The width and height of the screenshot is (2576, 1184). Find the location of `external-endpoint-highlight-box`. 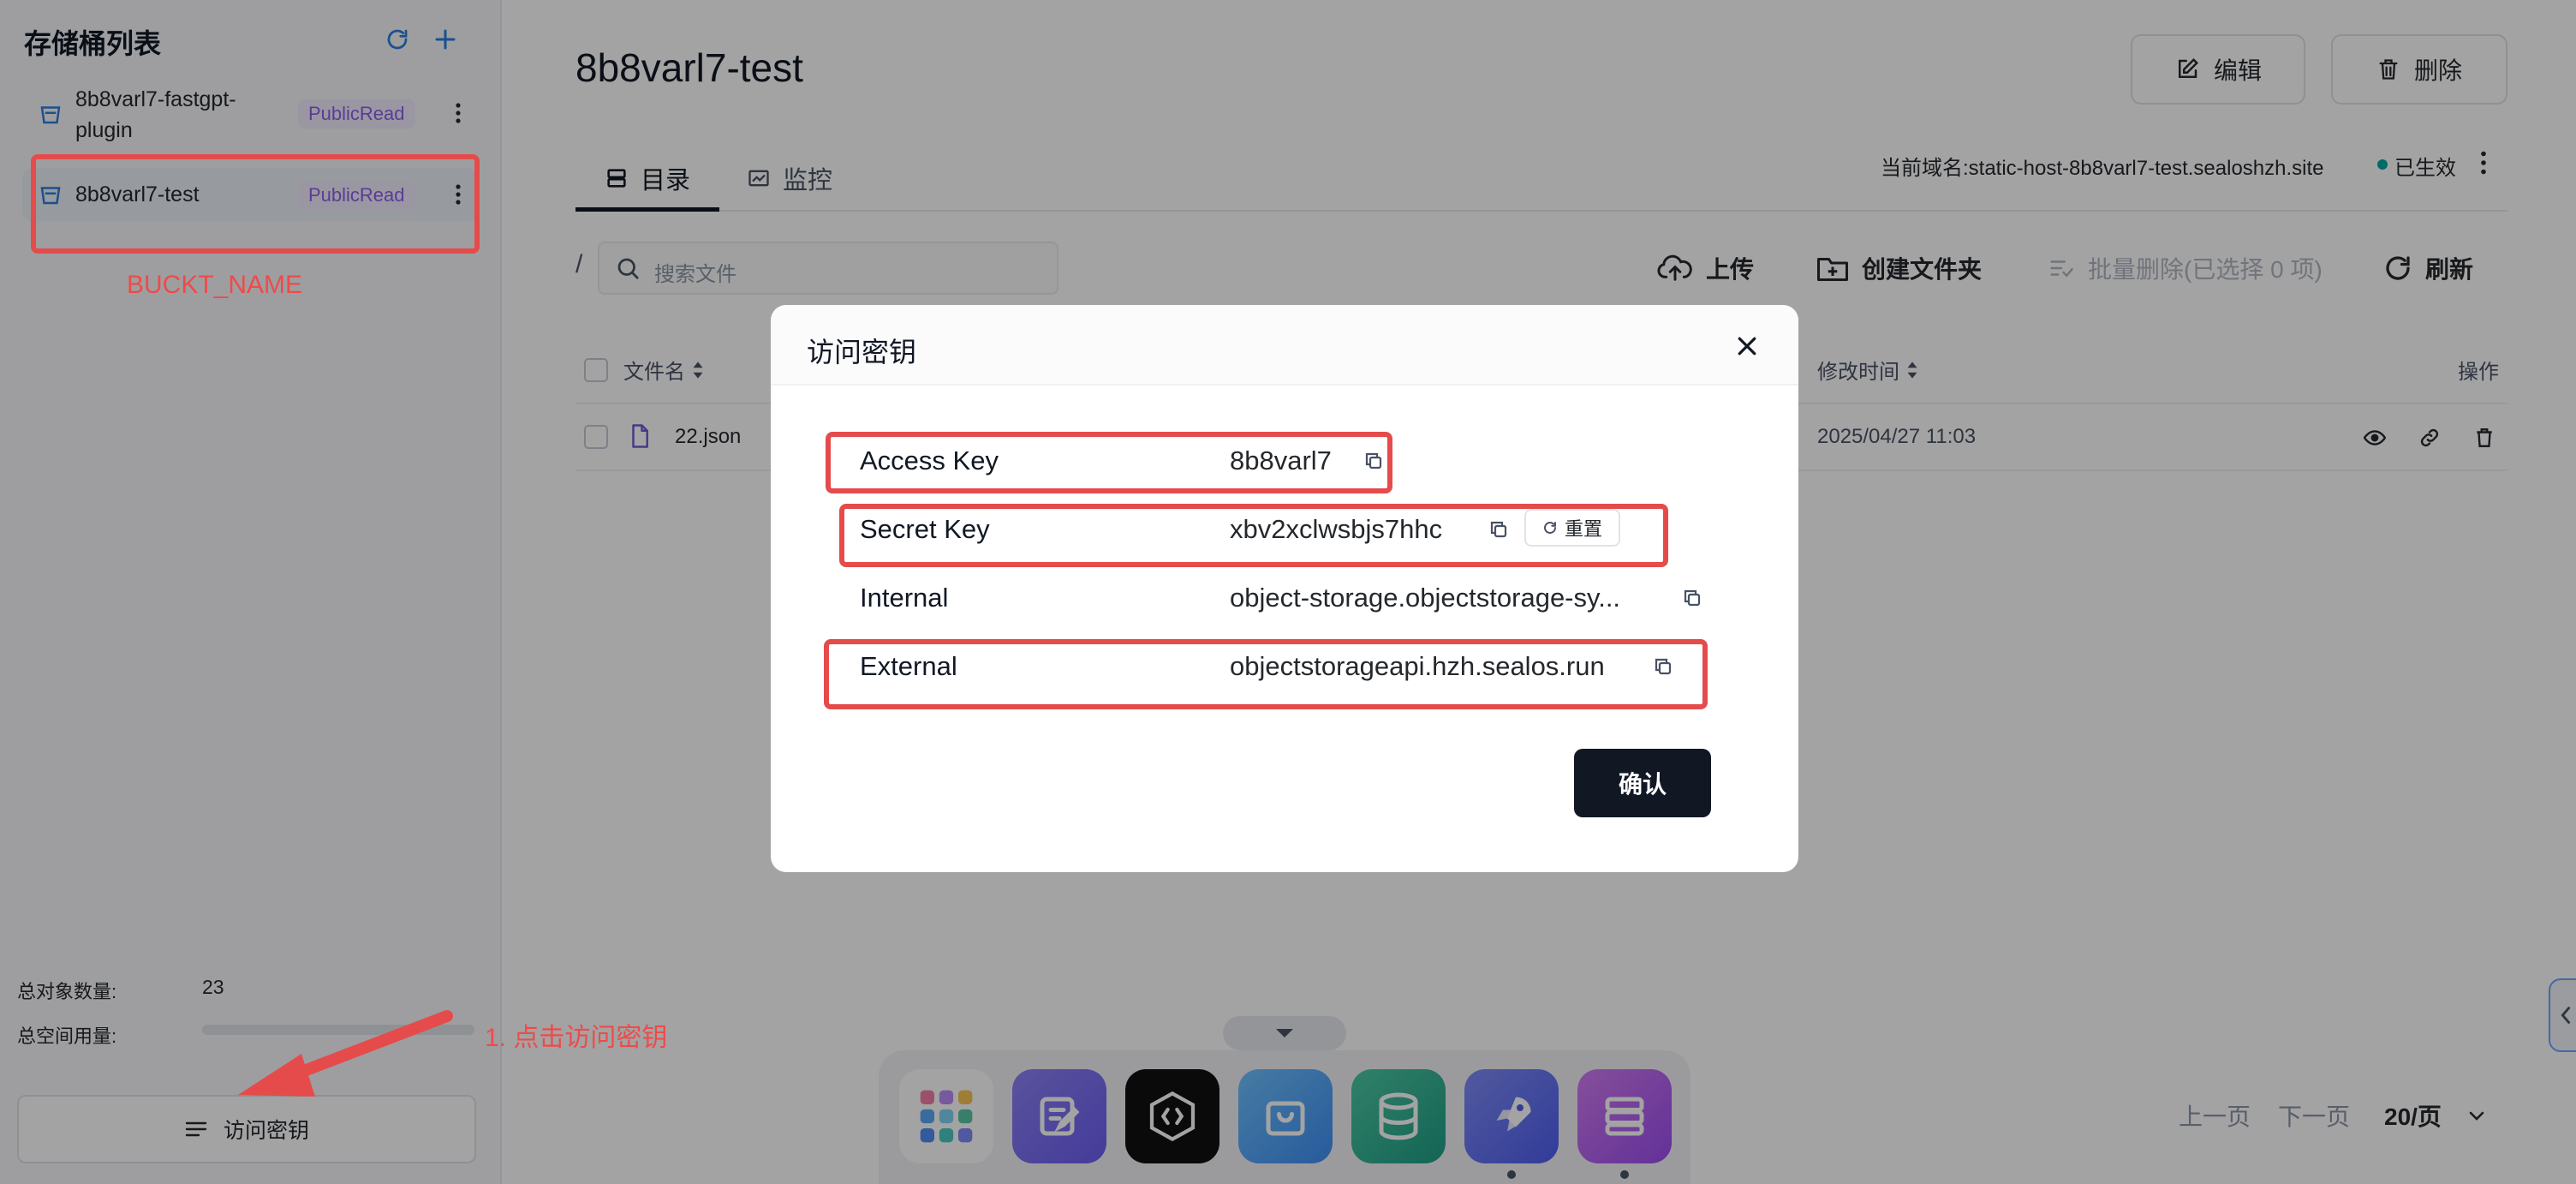

external-endpoint-highlight-box is located at coordinates (1266, 674).